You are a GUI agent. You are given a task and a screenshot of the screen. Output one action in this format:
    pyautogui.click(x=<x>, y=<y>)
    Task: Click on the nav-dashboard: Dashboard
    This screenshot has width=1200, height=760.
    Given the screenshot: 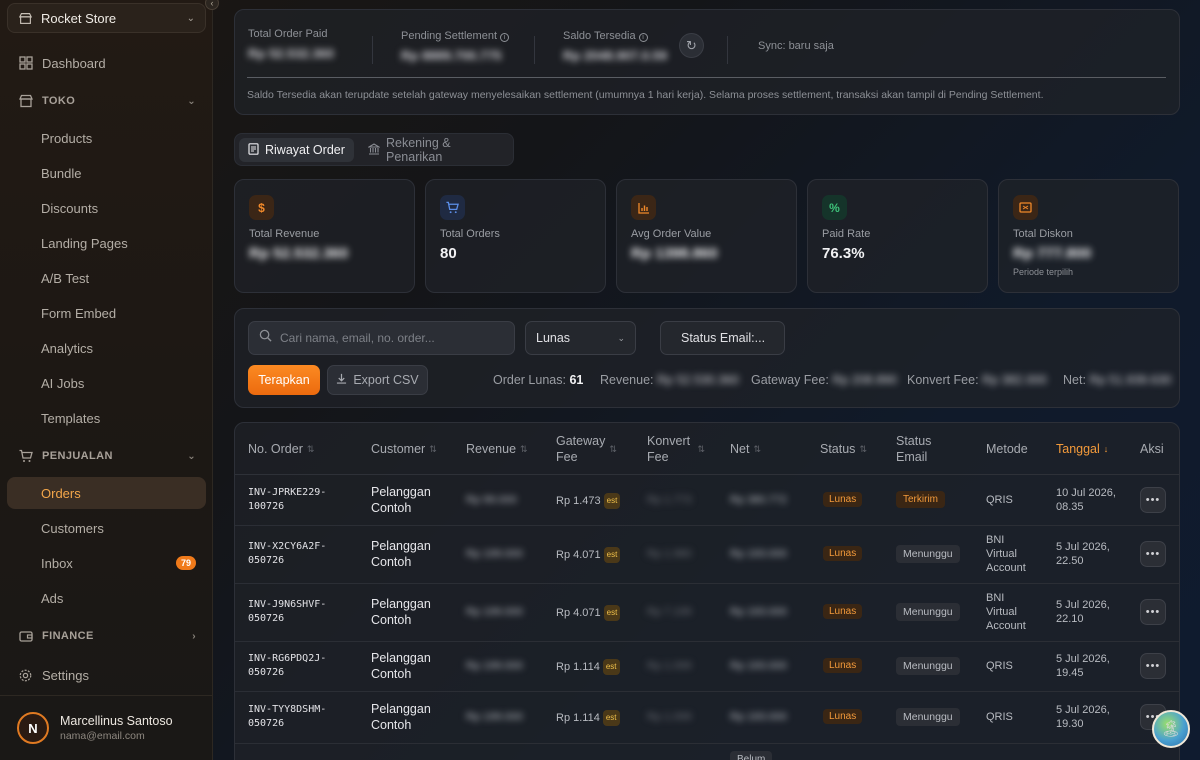 What is the action you would take?
    pyautogui.click(x=106, y=63)
    